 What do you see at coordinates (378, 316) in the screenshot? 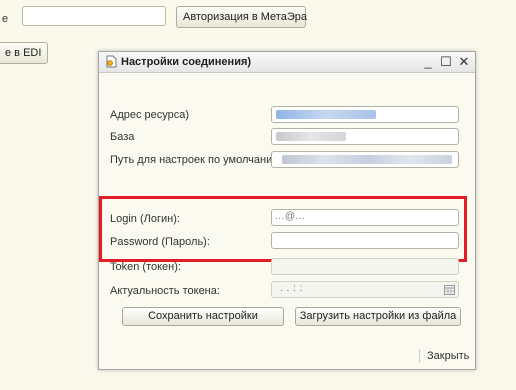
I see `load-settings-button: Загрузить настройки из файла` at bounding box center [378, 316].